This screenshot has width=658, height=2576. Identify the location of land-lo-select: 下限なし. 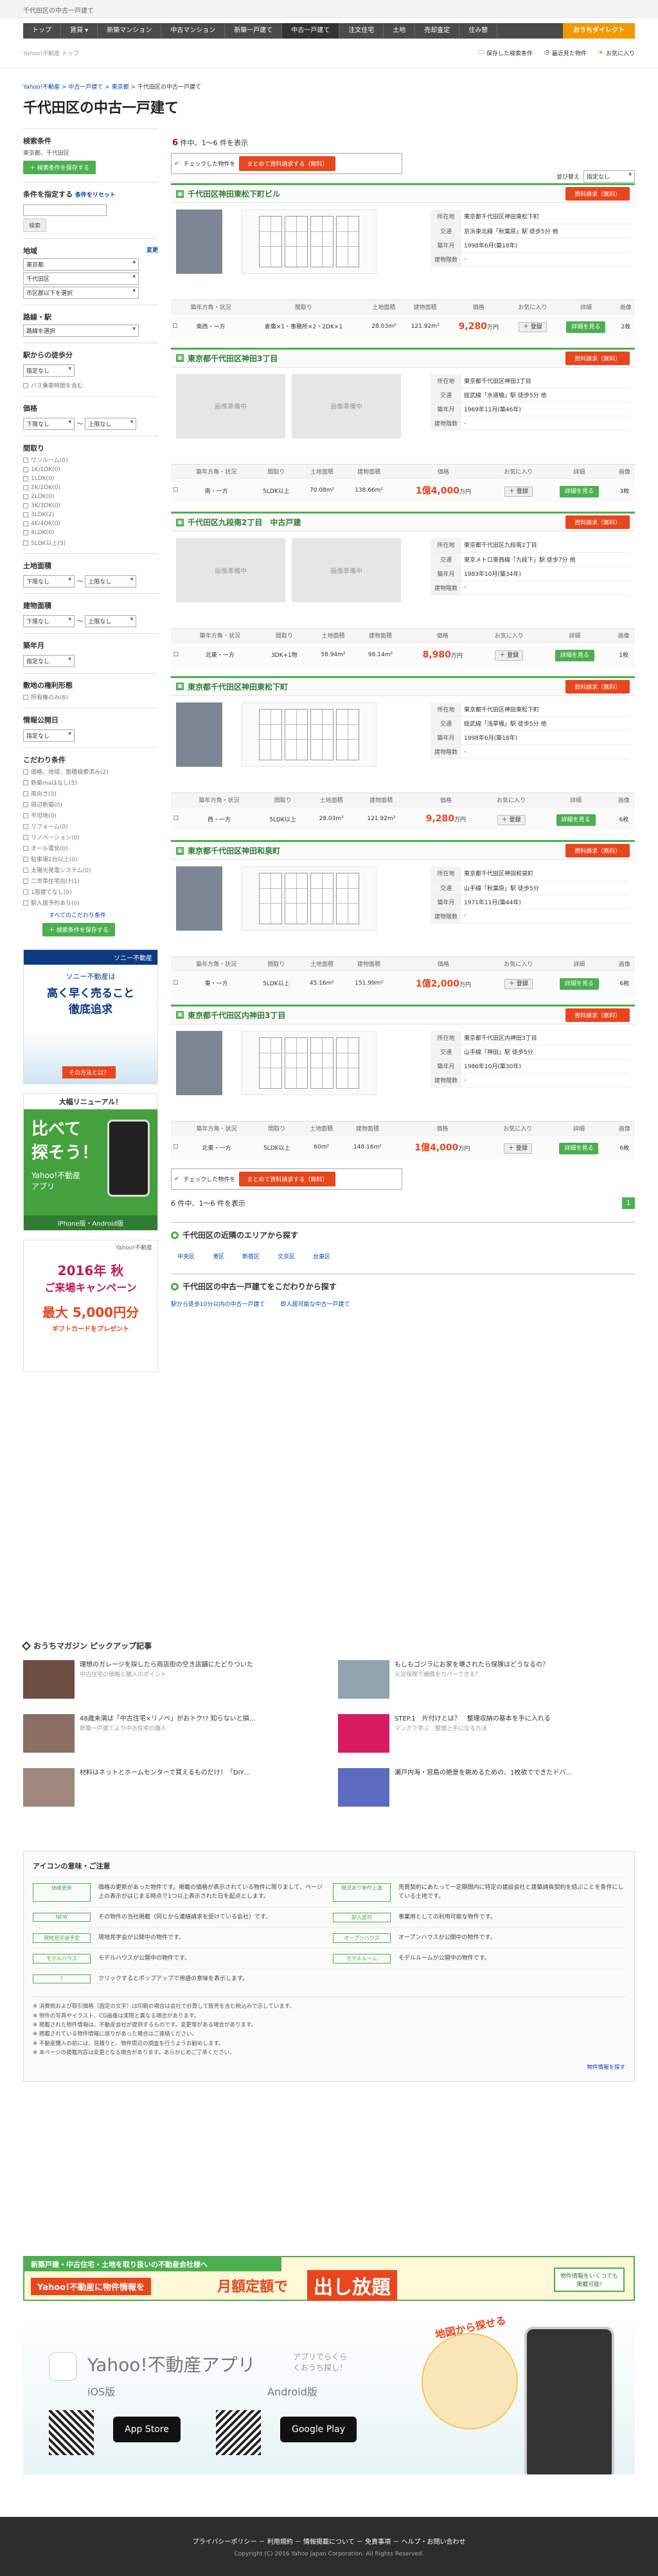
(49, 581).